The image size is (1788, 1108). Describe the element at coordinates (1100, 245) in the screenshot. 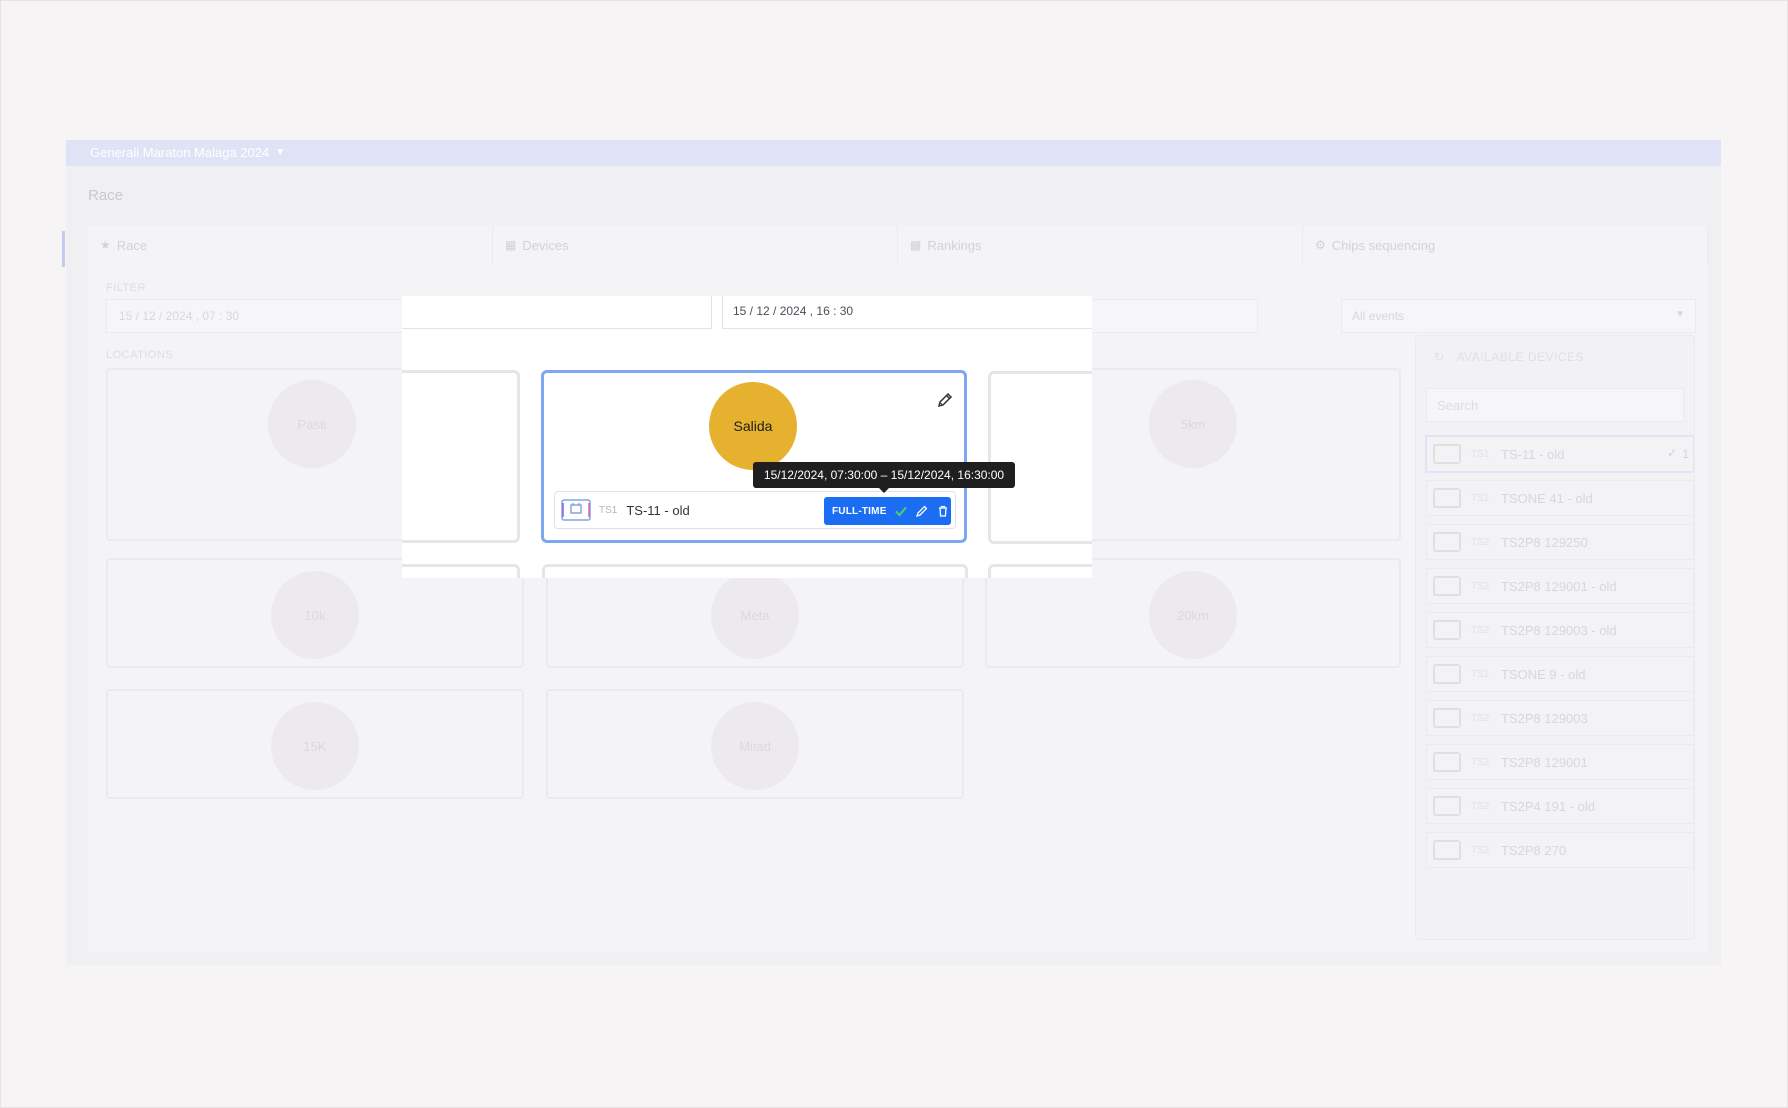

I see `tab-rankings: ▩ Rankings` at that location.